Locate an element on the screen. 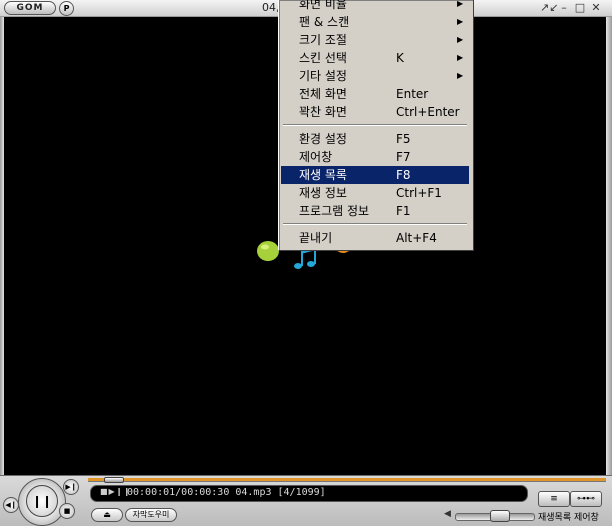  menu-item: 꽉찬 화면 Ctrl+Enter is located at coordinates (375, 112).